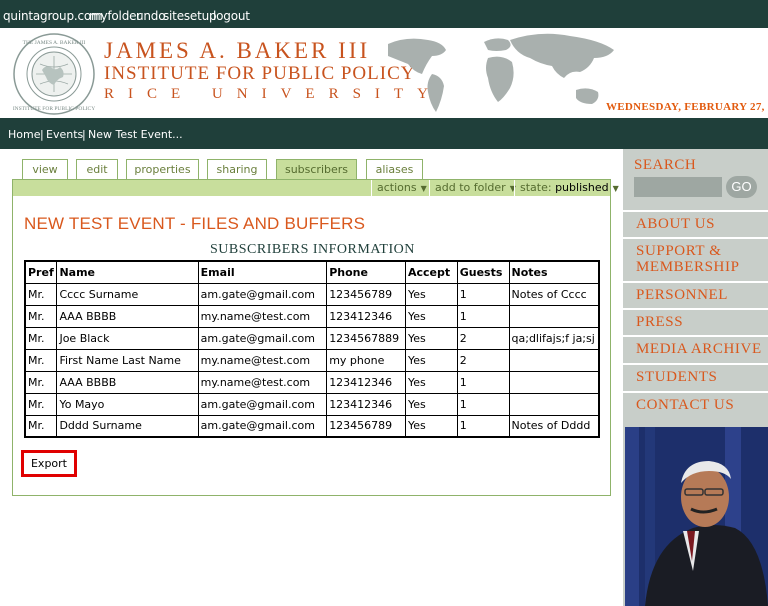 Image resolution: width=768 pixels, height=606 pixels. I want to click on column-header: Guests, so click(483, 272).